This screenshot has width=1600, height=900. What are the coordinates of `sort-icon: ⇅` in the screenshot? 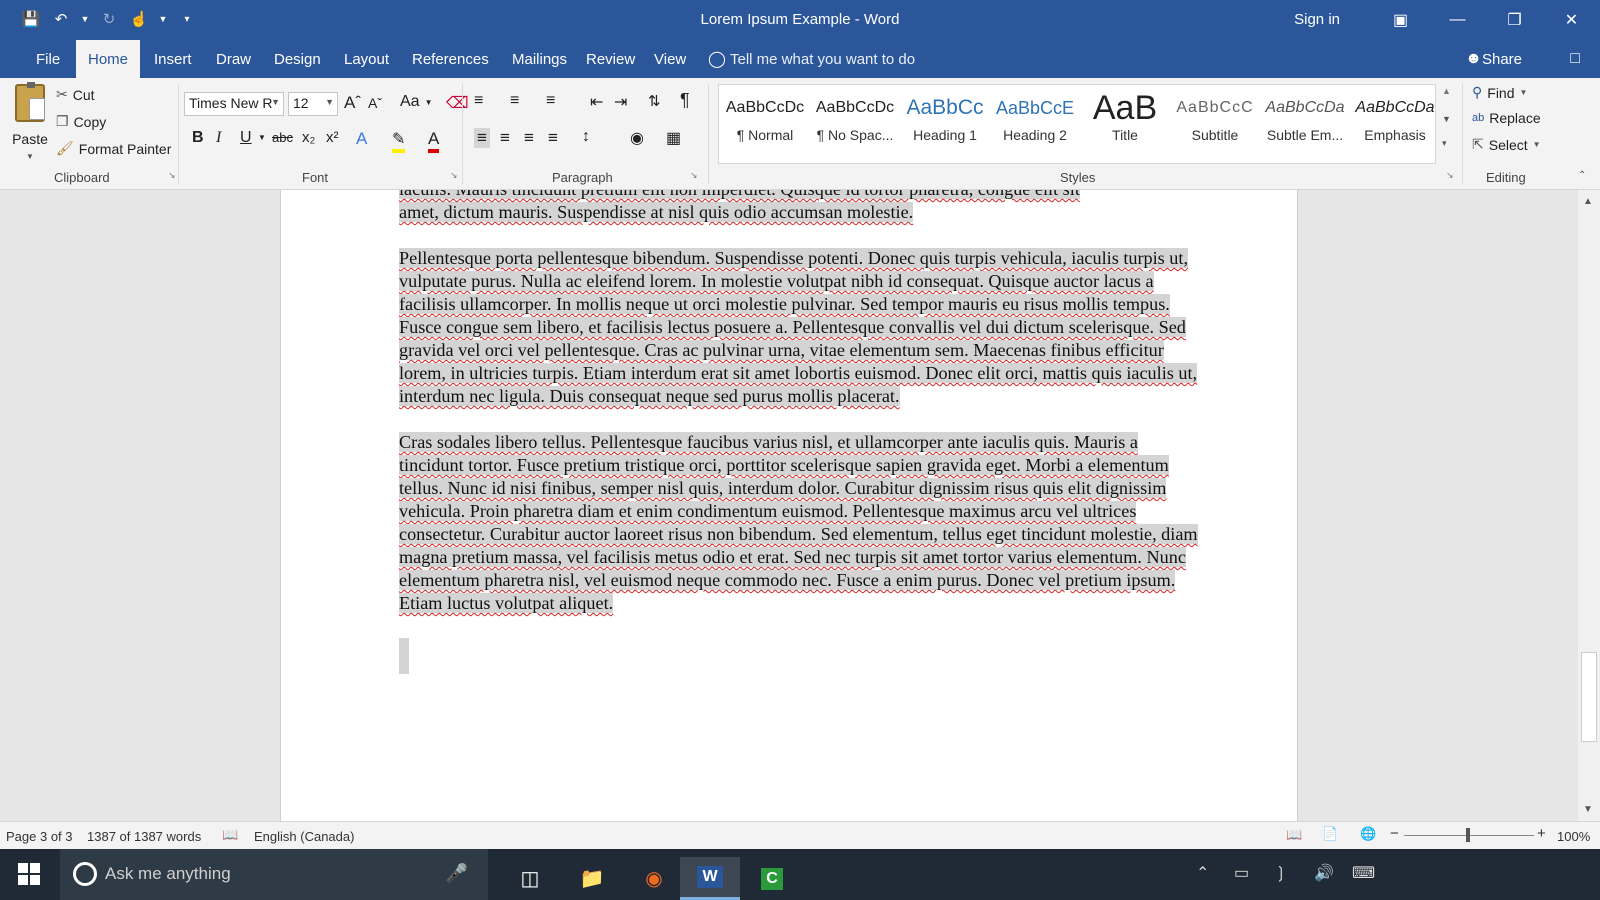 It's located at (654, 101).